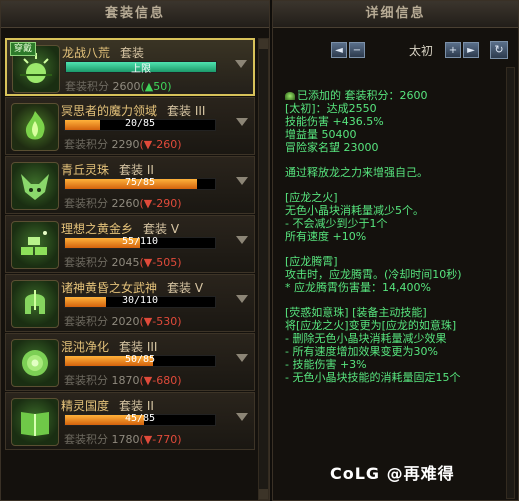 This screenshot has width=519, height=501. I want to click on set-item: 穿戴 龙战八荒 套装 上限 套装积分 2600(▲50), so click(130, 67).